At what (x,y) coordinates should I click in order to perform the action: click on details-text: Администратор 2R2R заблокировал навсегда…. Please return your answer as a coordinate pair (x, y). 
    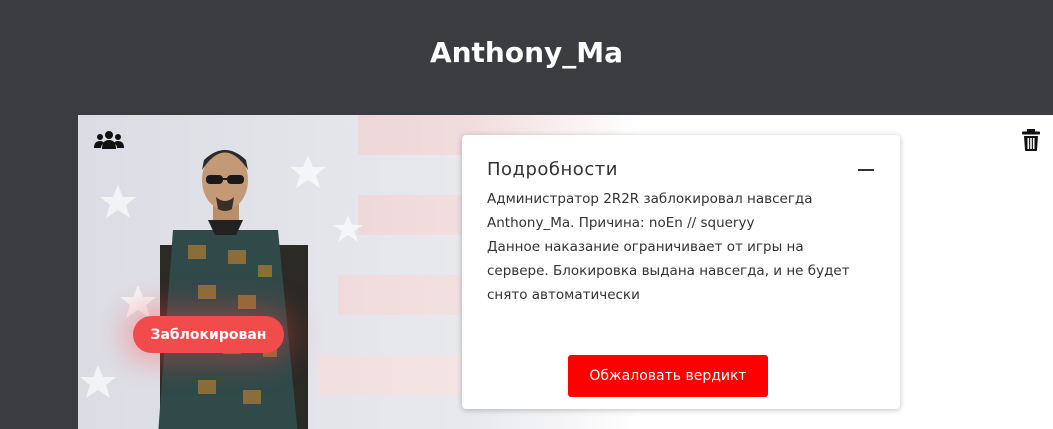
    Looking at the image, I should click on (677, 247).